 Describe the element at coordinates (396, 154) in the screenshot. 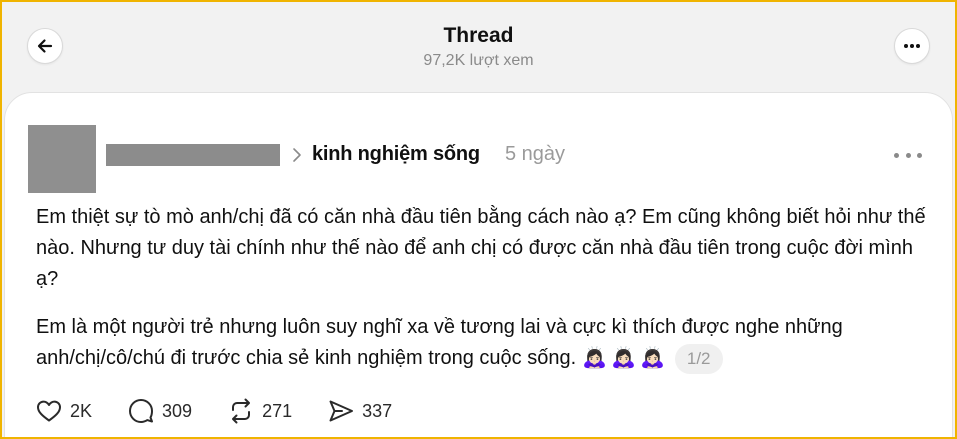

I see `topic-link: kinh nghiệm sống` at that location.